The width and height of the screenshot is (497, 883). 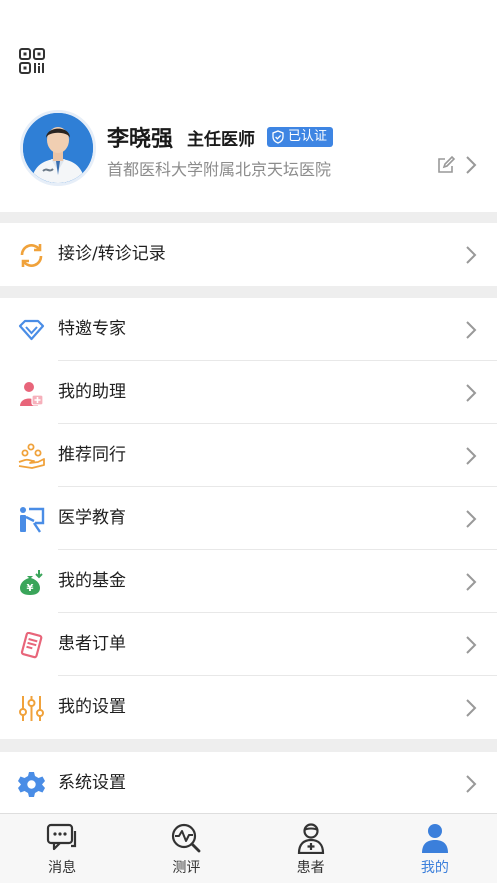 What do you see at coordinates (140, 139) in the screenshot?
I see `doctor-name: 李晓强` at bounding box center [140, 139].